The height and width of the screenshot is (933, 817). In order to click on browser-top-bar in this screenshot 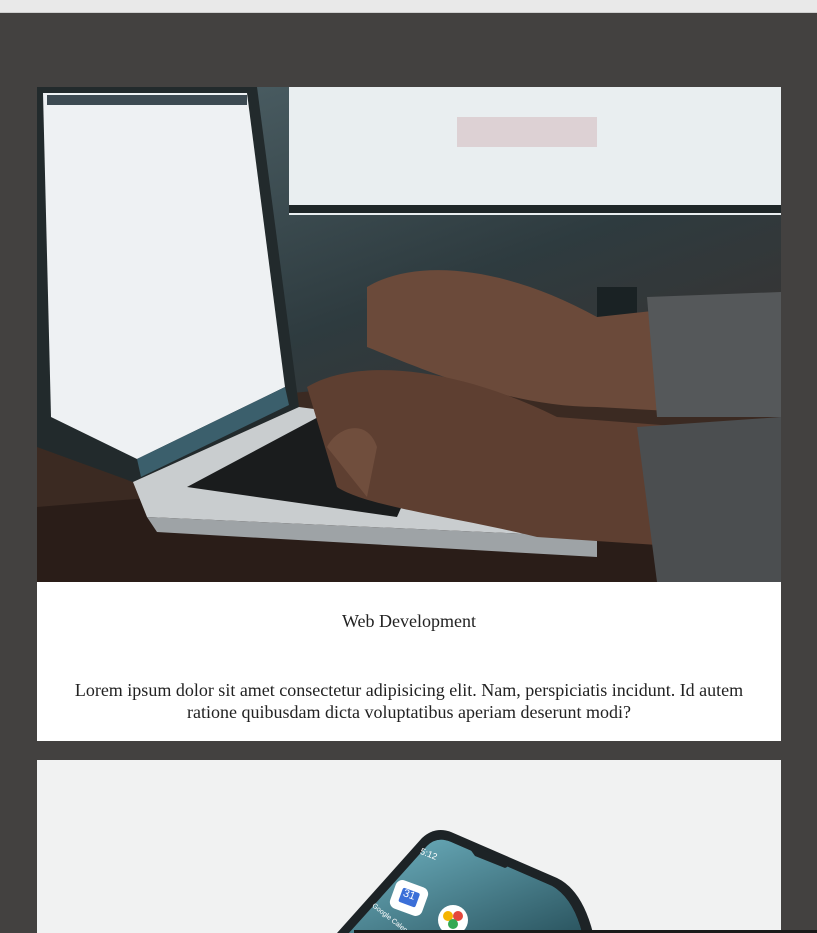, I will do `click(408, 6)`.